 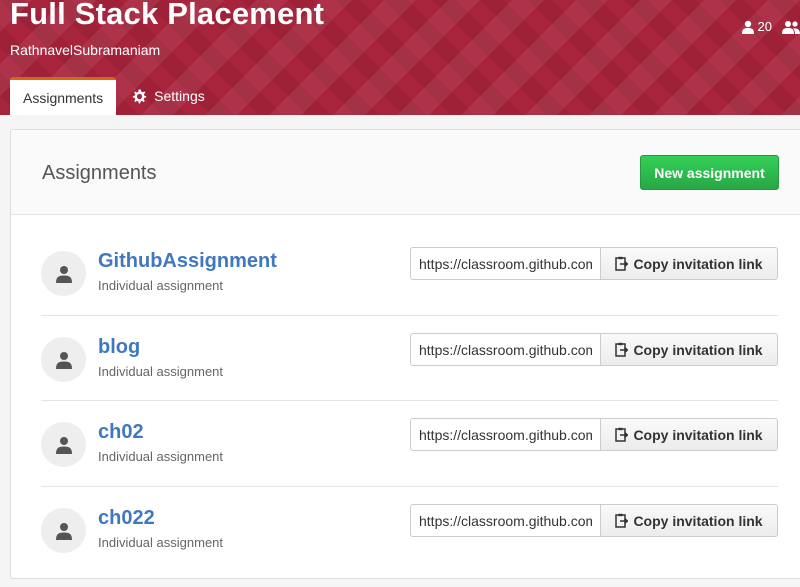 I want to click on organization-stats: 20, so click(x=770, y=26).